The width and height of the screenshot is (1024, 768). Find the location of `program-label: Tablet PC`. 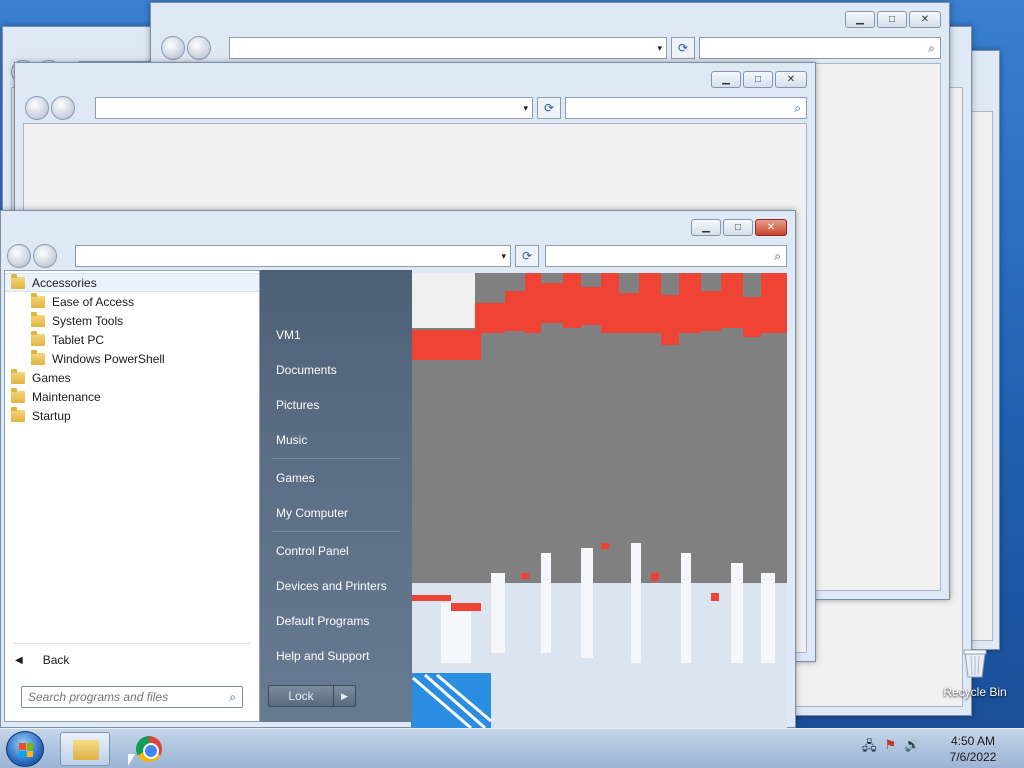

program-label: Tablet PC is located at coordinates (78, 339).